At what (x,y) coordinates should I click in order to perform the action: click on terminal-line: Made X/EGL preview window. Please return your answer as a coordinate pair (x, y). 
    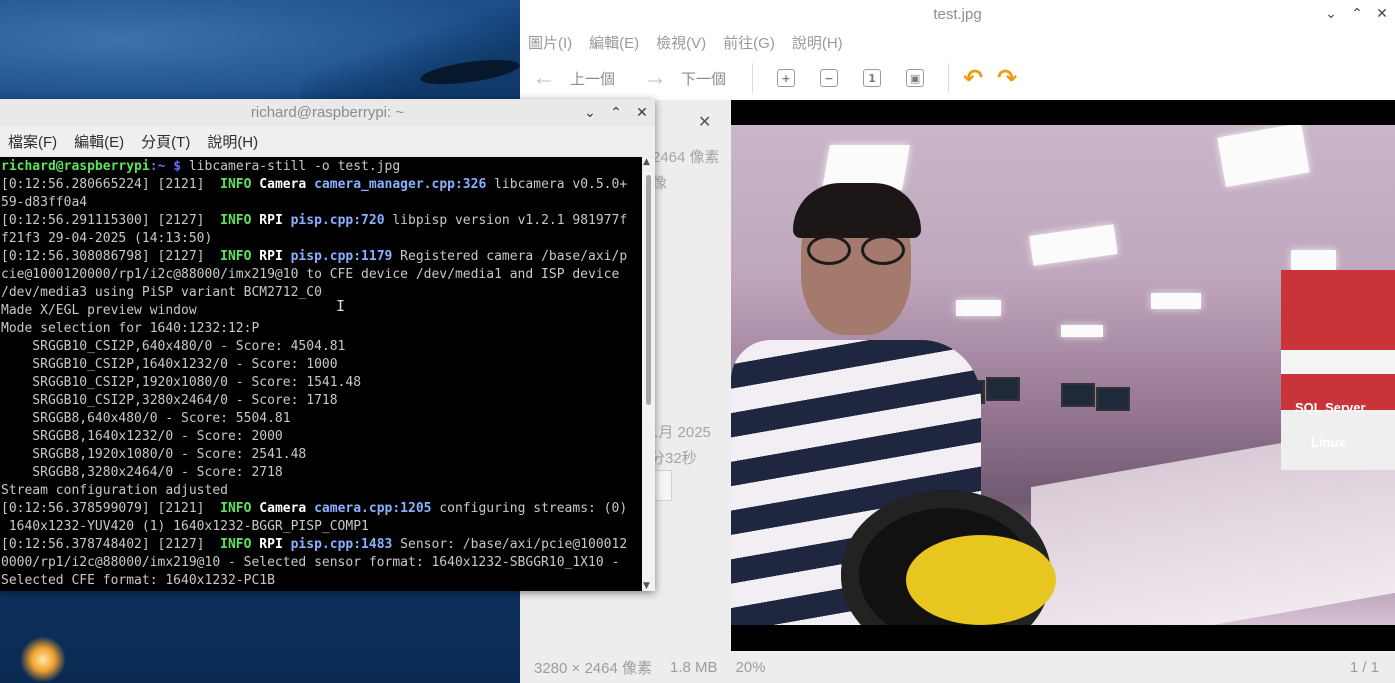
    Looking at the image, I should click on (321, 311).